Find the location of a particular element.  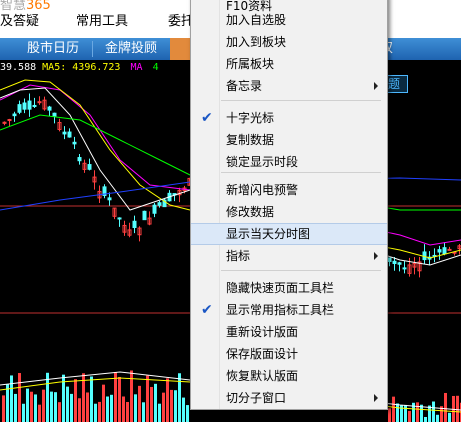

menu-item-copy-data: 复制数据 is located at coordinates (289, 140).